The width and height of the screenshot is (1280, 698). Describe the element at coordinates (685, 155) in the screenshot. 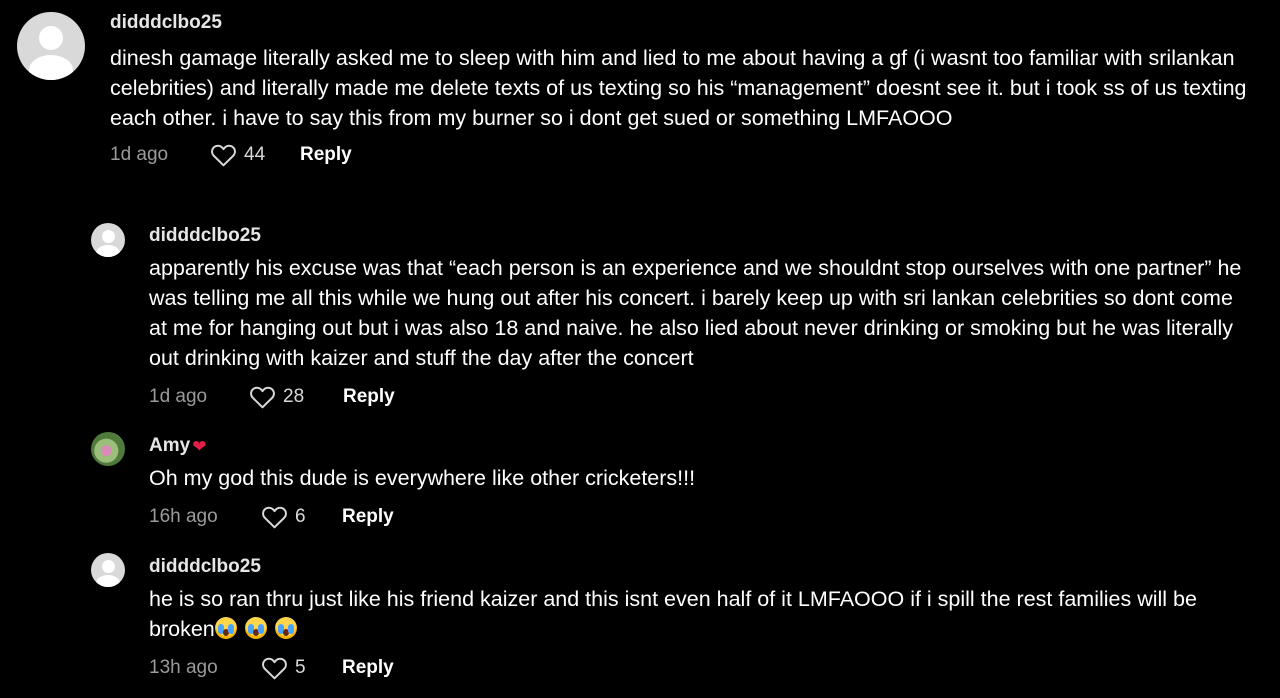

I see `comment-meta: 1d ago 44 Reply` at that location.